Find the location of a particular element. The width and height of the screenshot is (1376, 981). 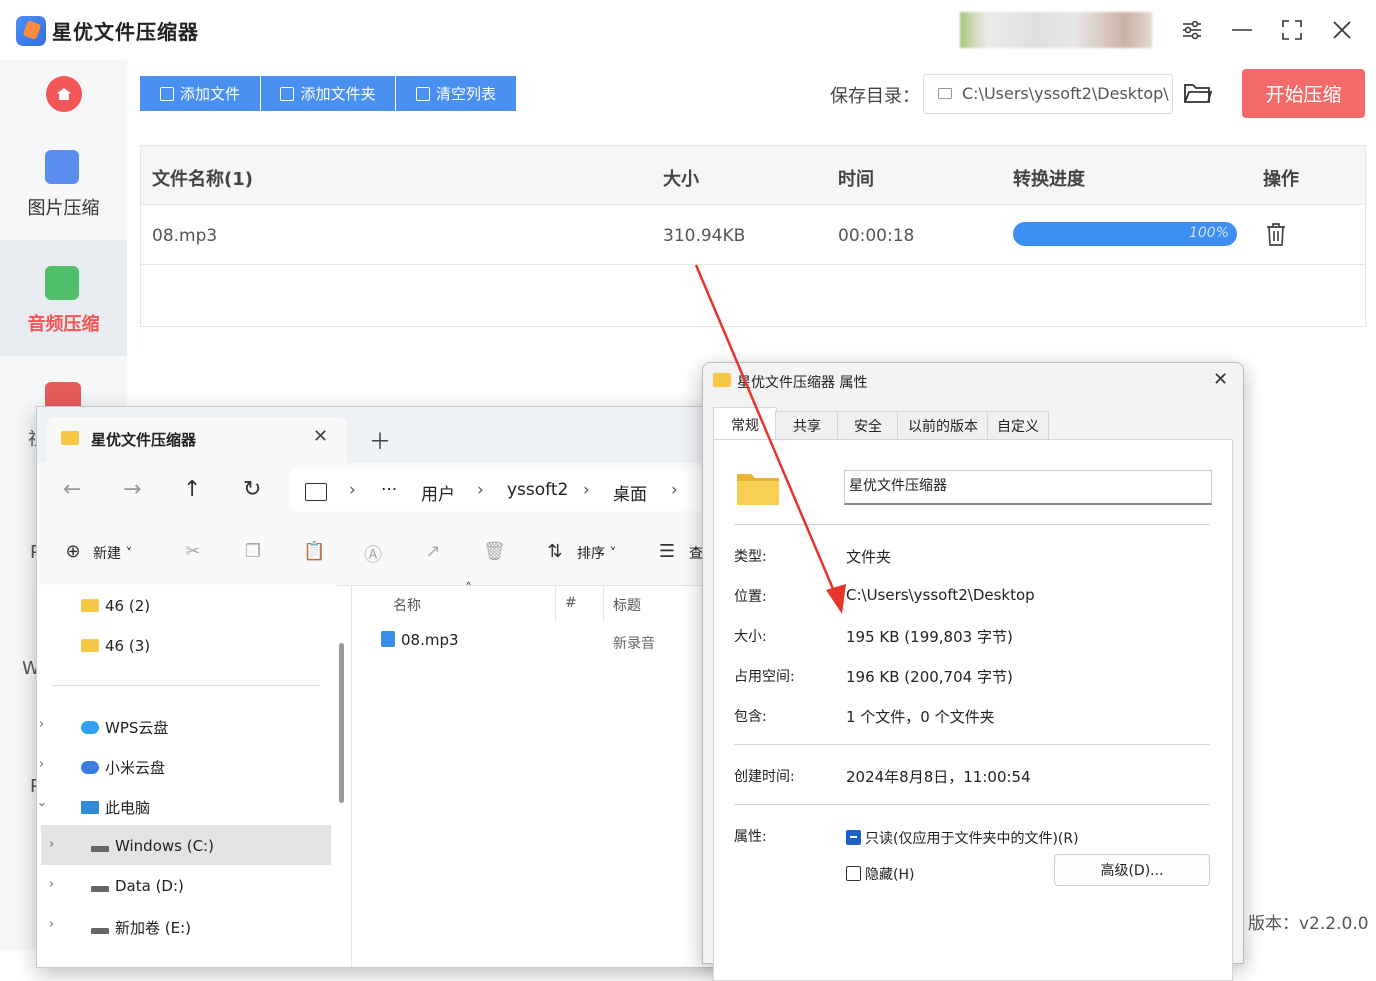

tab-sharing: 共享 is located at coordinates (807, 425).